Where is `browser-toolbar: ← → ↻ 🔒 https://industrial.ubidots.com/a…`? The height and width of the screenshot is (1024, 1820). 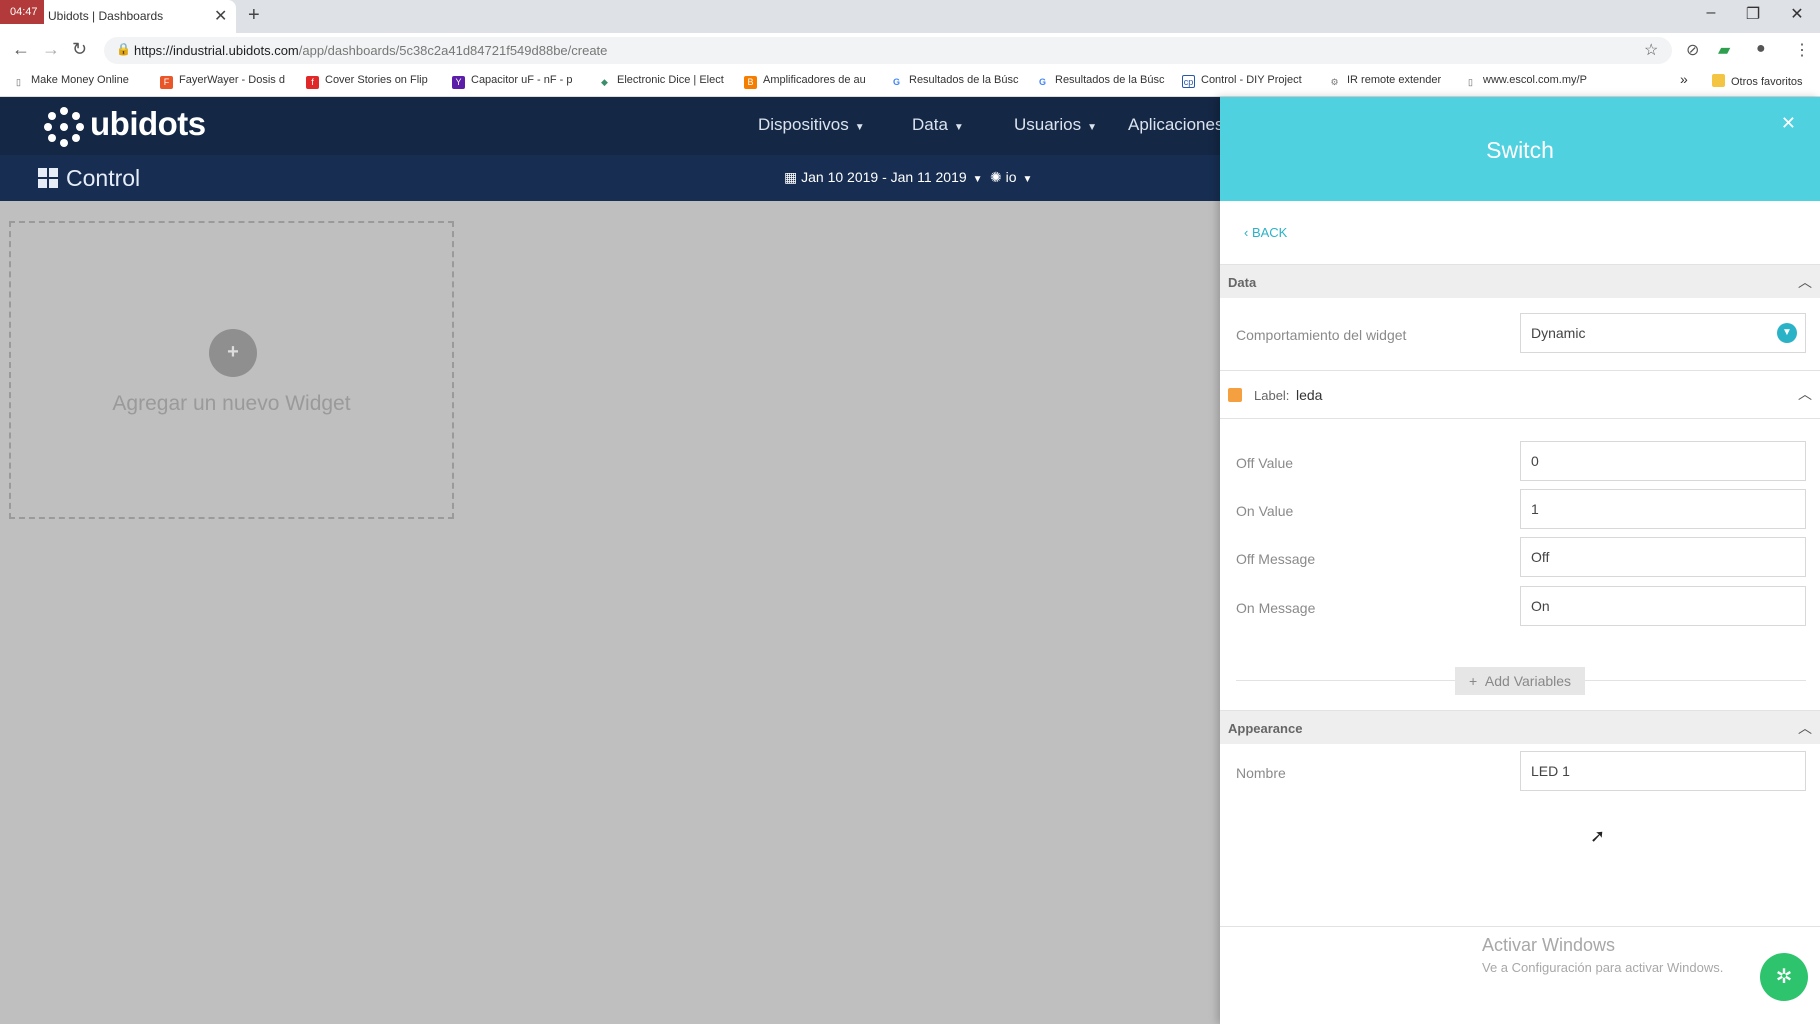
browser-toolbar: ← → ↻ 🔒 https://industrial.ubidots.com/a… is located at coordinates (910, 49).